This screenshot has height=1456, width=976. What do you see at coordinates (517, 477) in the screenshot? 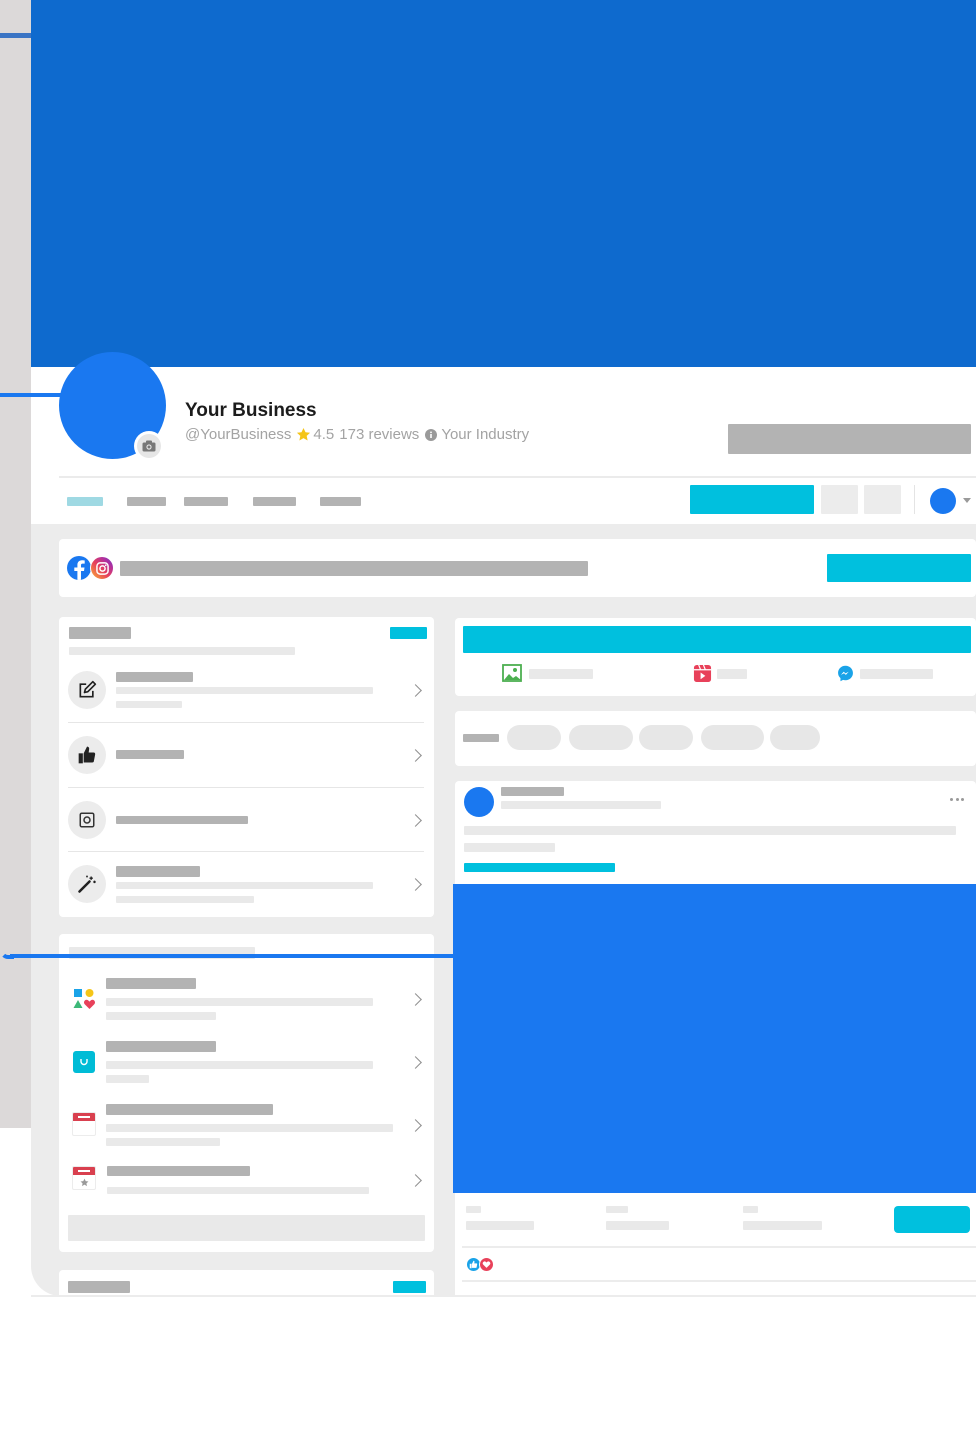
I see `header-divider` at bounding box center [517, 477].